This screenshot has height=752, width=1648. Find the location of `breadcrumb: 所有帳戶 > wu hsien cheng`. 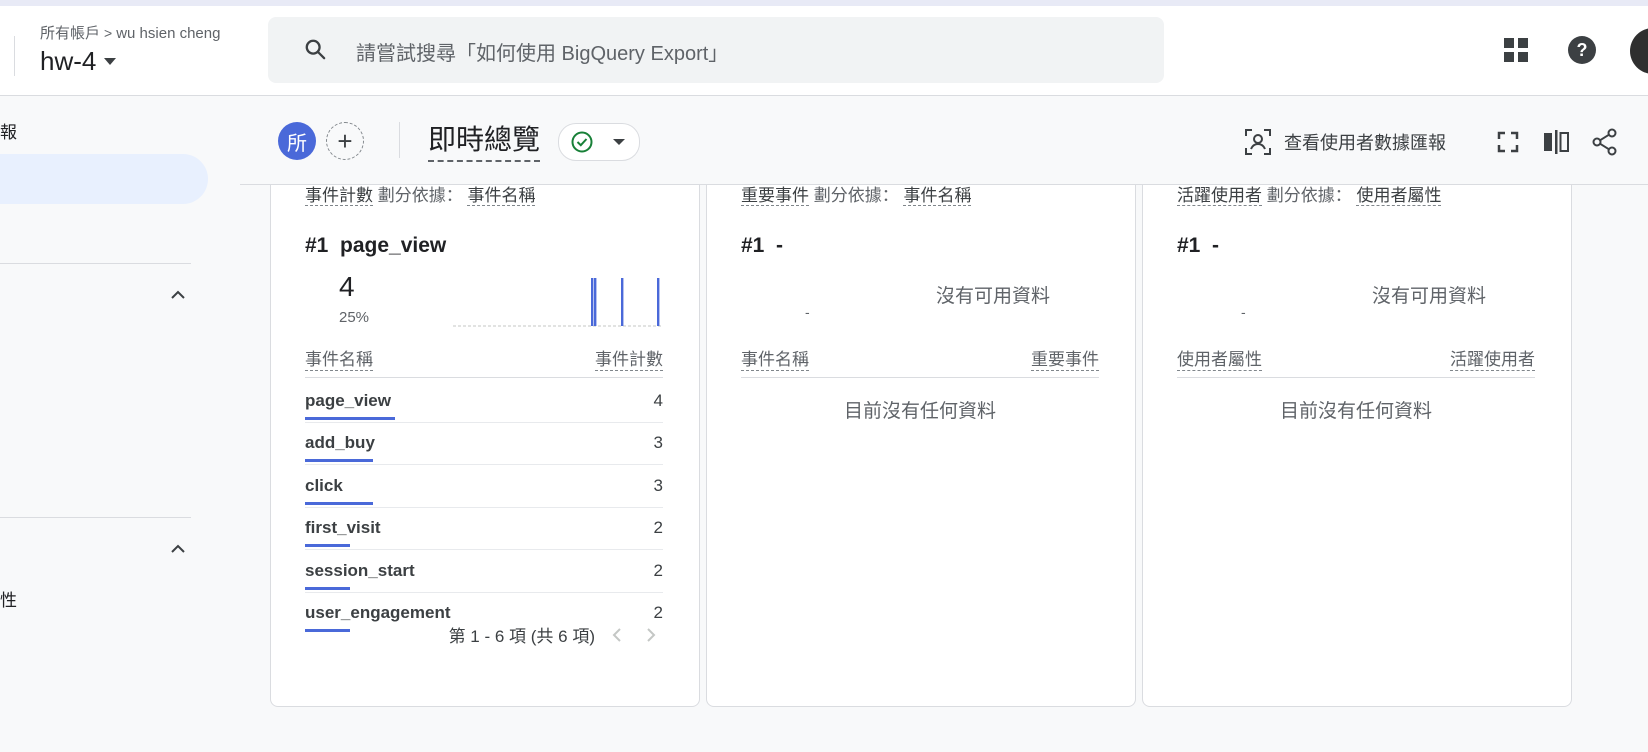

breadcrumb: 所有帳戶 > wu hsien cheng is located at coordinates (130, 32).